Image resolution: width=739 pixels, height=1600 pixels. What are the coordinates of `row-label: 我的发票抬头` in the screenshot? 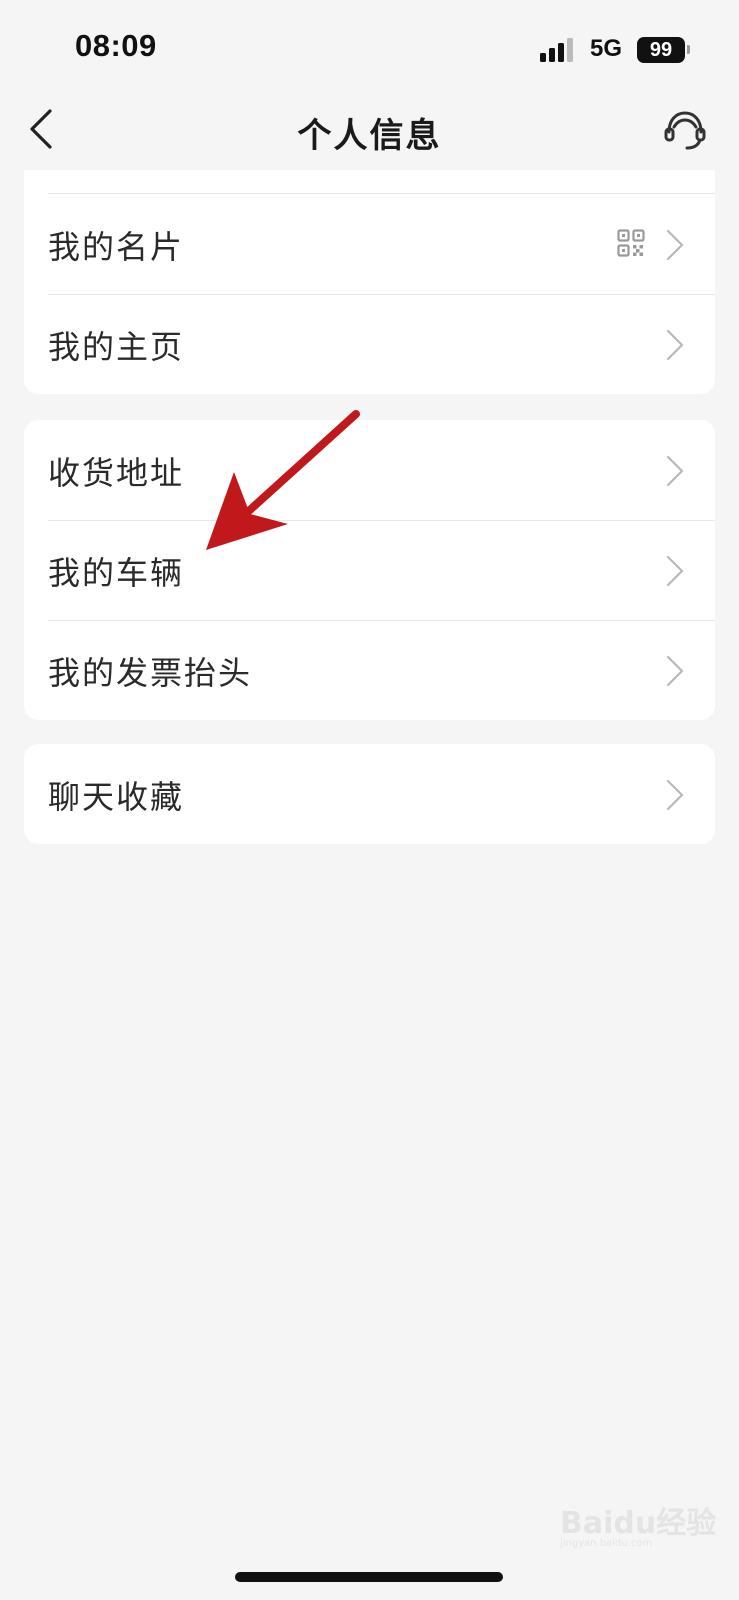 It's located at (150, 673).